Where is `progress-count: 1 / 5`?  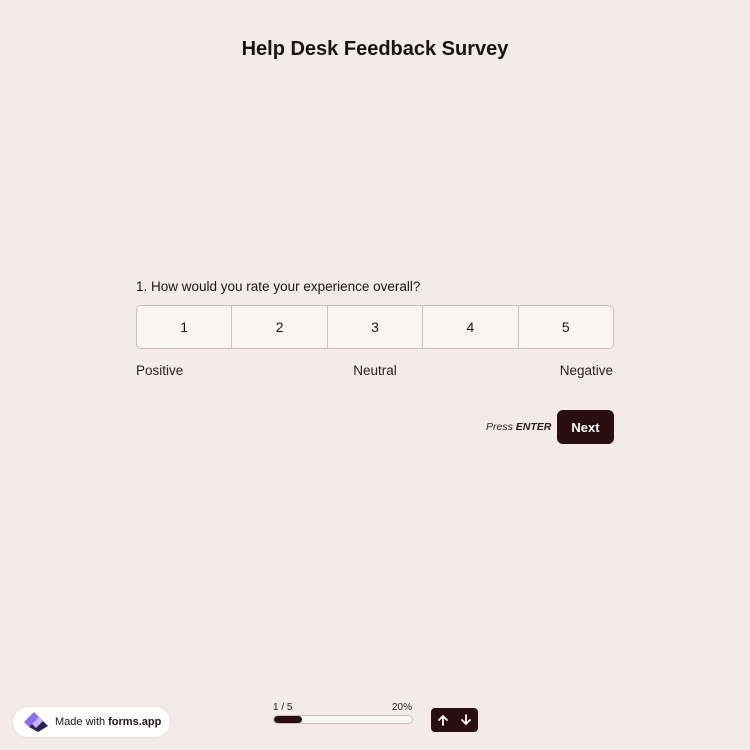 progress-count: 1 / 5 is located at coordinates (283, 707).